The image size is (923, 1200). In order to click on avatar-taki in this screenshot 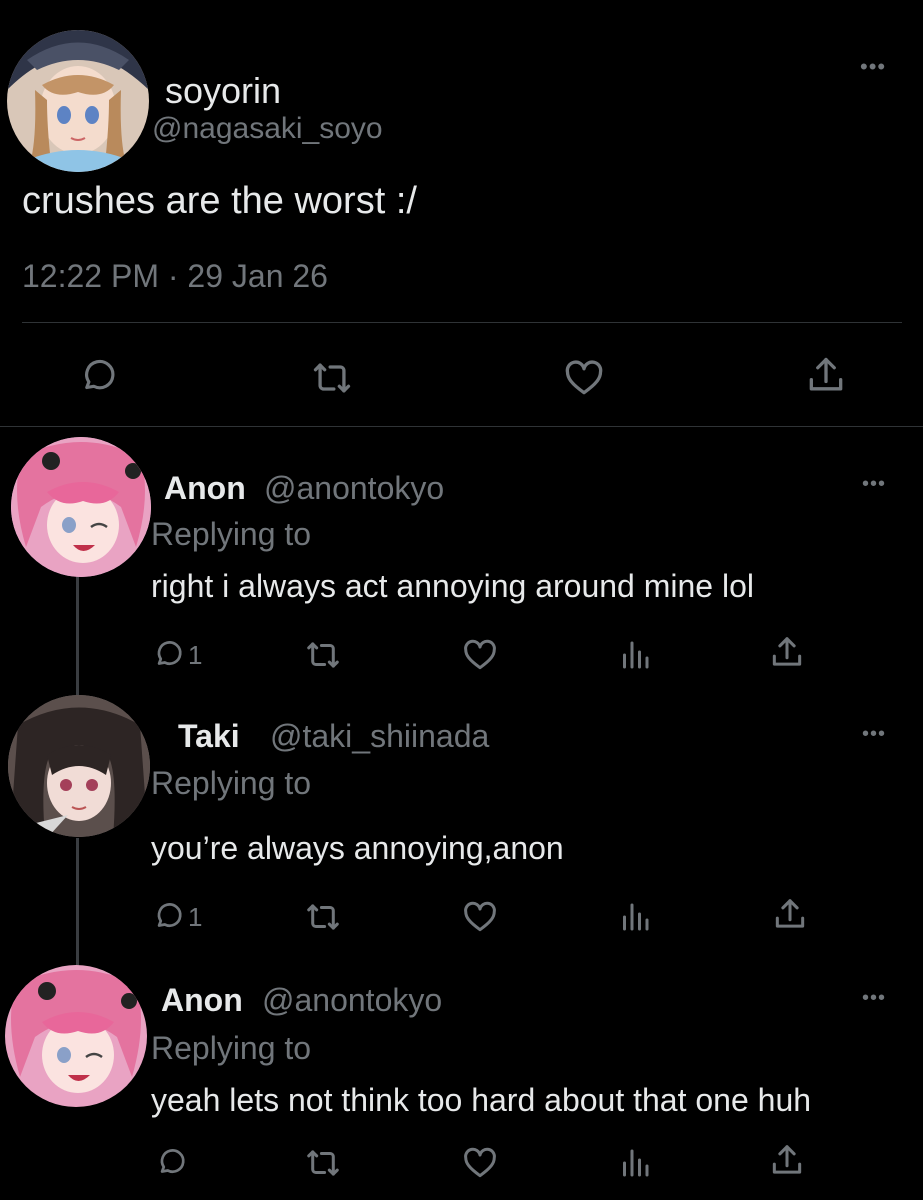, I will do `click(79, 766)`.